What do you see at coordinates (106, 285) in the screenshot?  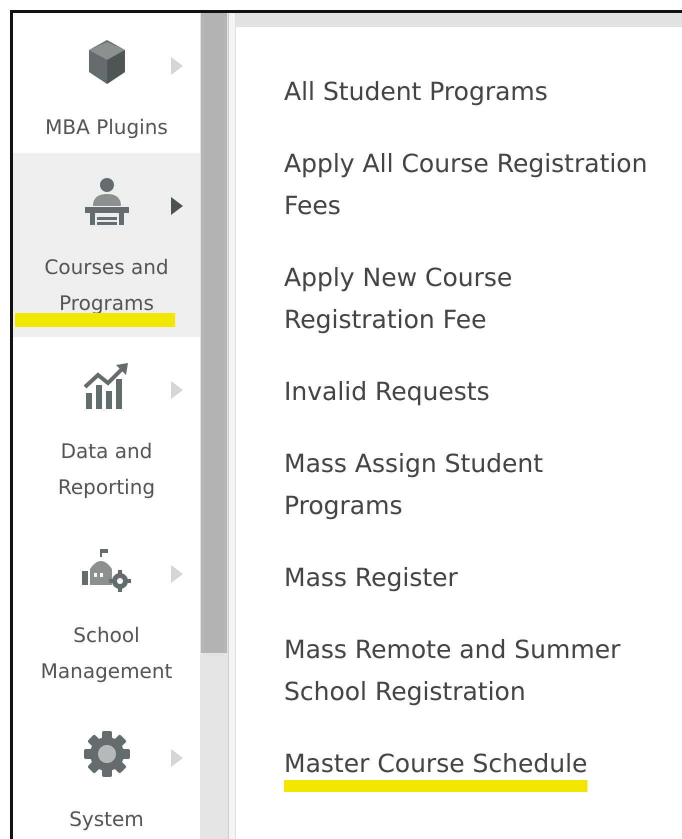 I see `sidebar-label: Courses and Programs` at bounding box center [106, 285].